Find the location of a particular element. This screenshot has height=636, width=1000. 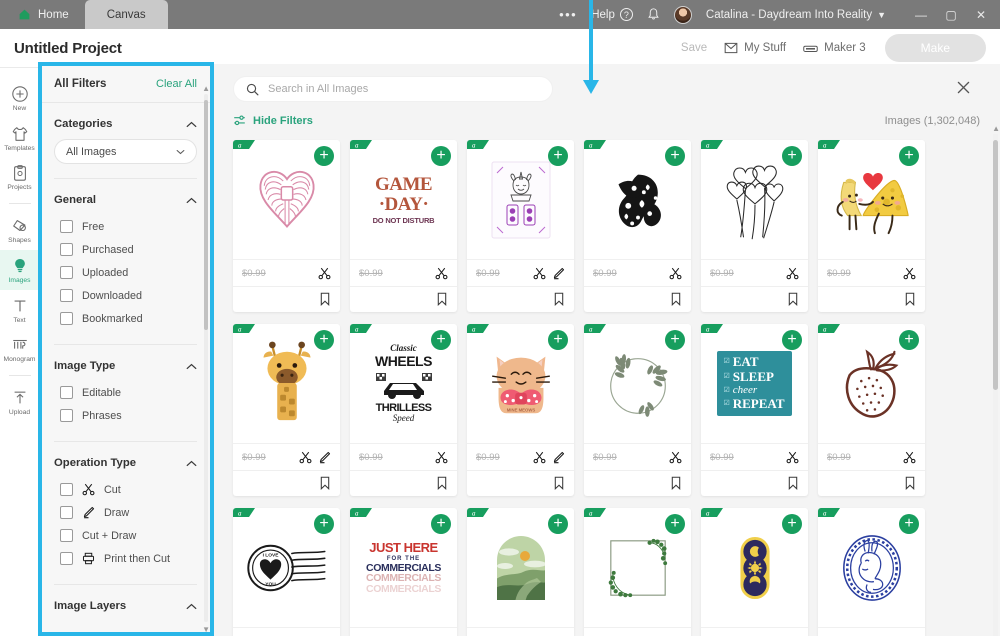

filters-scroll-down-arrow: ▼ is located at coordinates (206, 629).